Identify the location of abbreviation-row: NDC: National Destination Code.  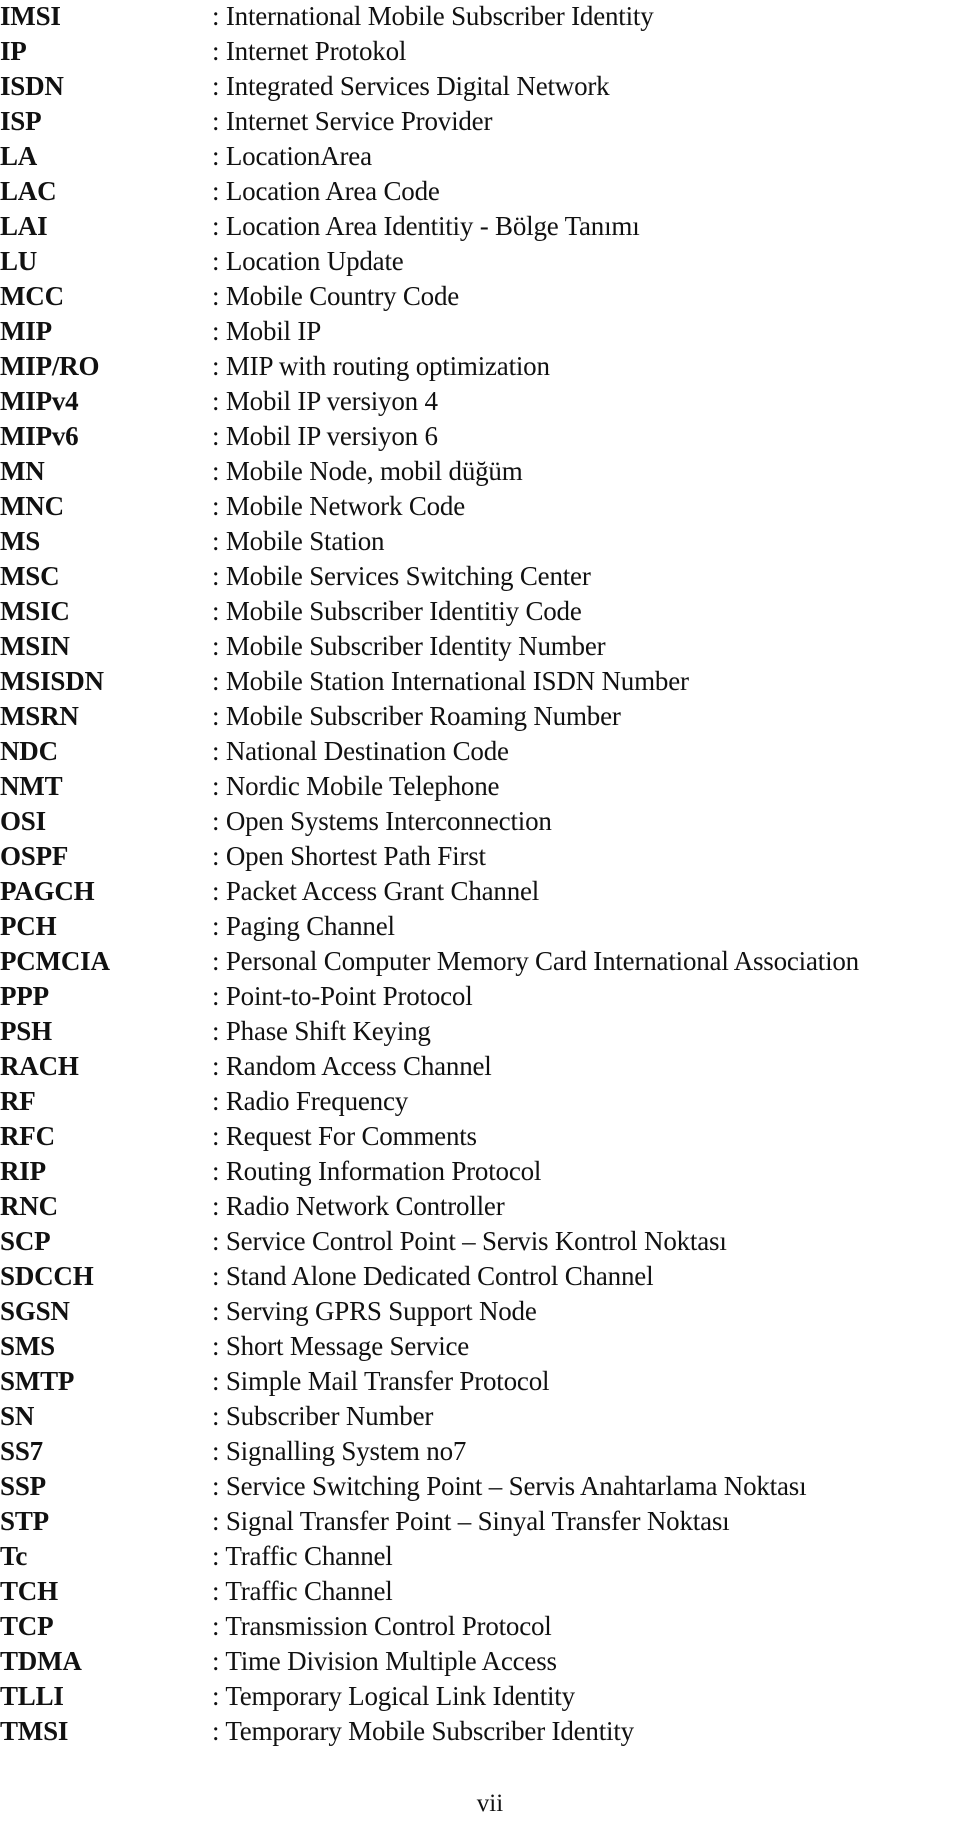
(480, 752).